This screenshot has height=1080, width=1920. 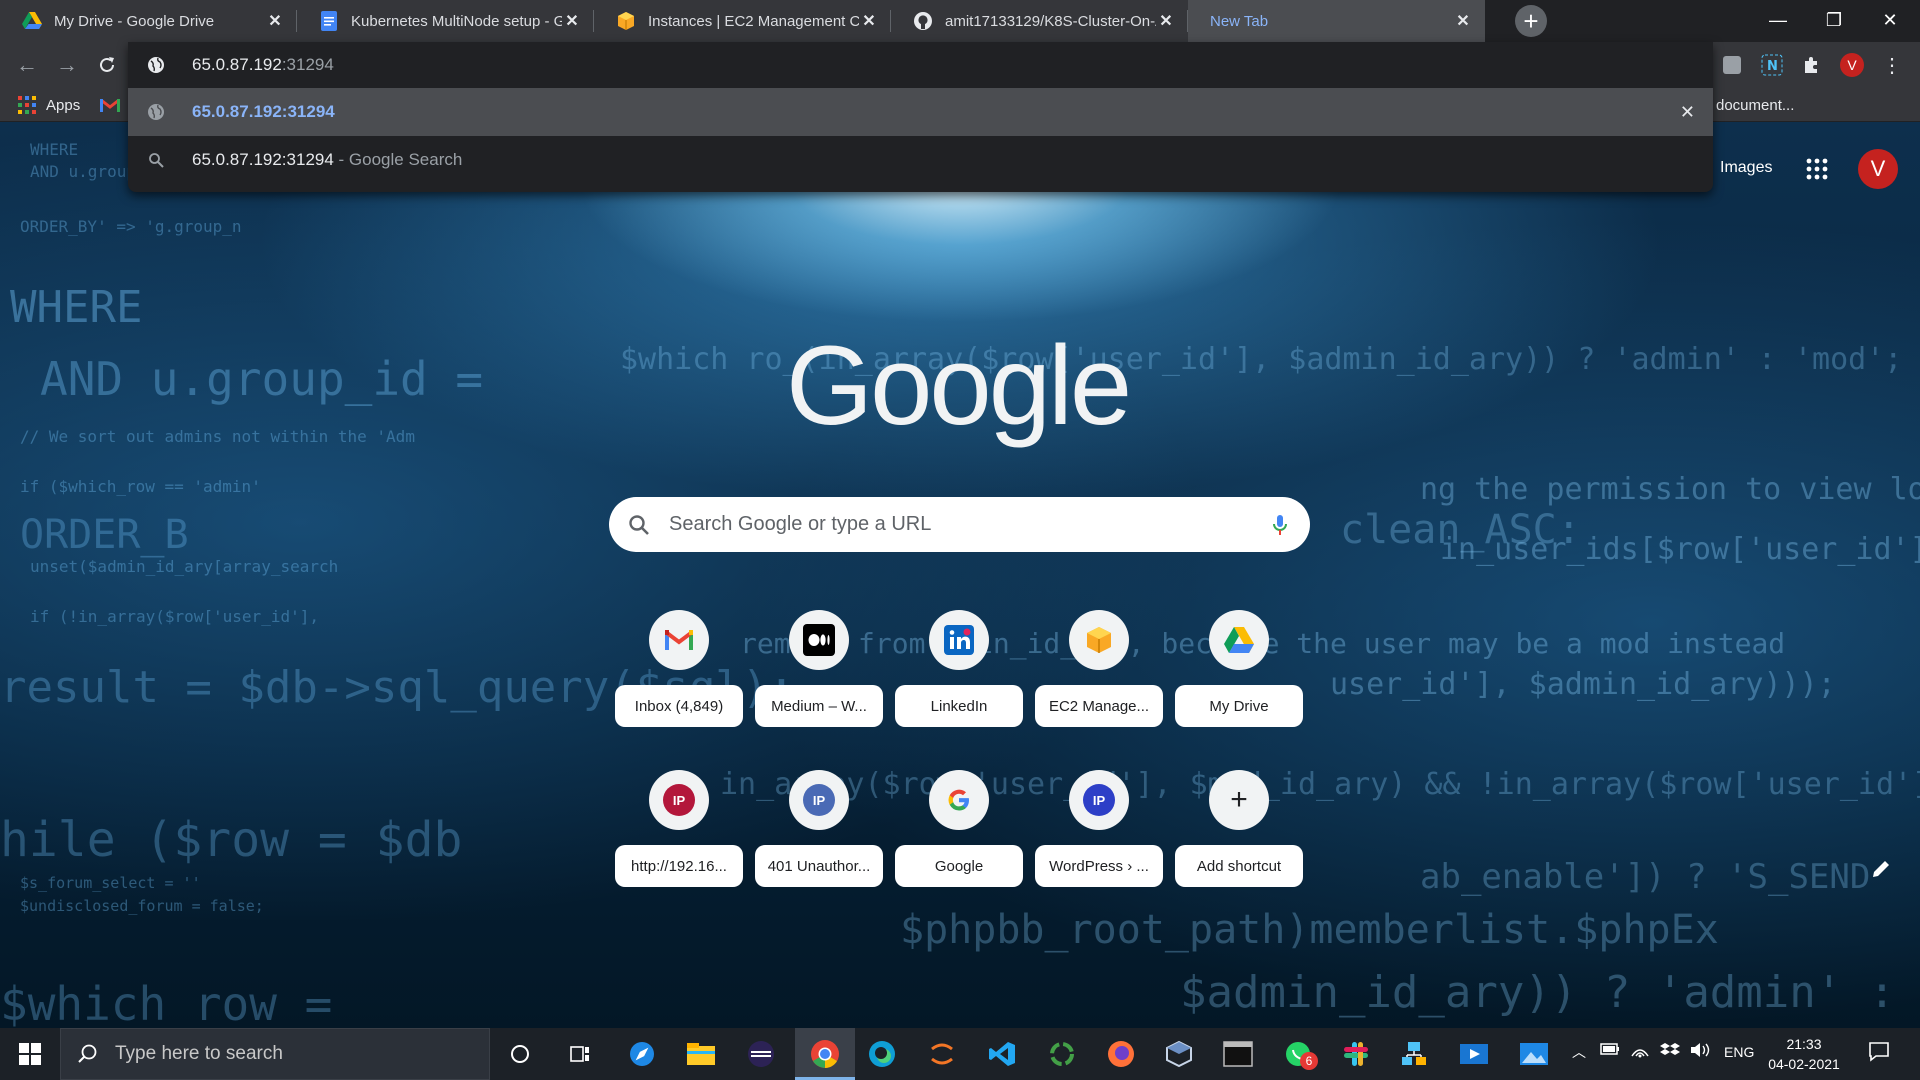 What do you see at coordinates (1534, 1054) in the screenshot?
I see `photos-icon` at bounding box center [1534, 1054].